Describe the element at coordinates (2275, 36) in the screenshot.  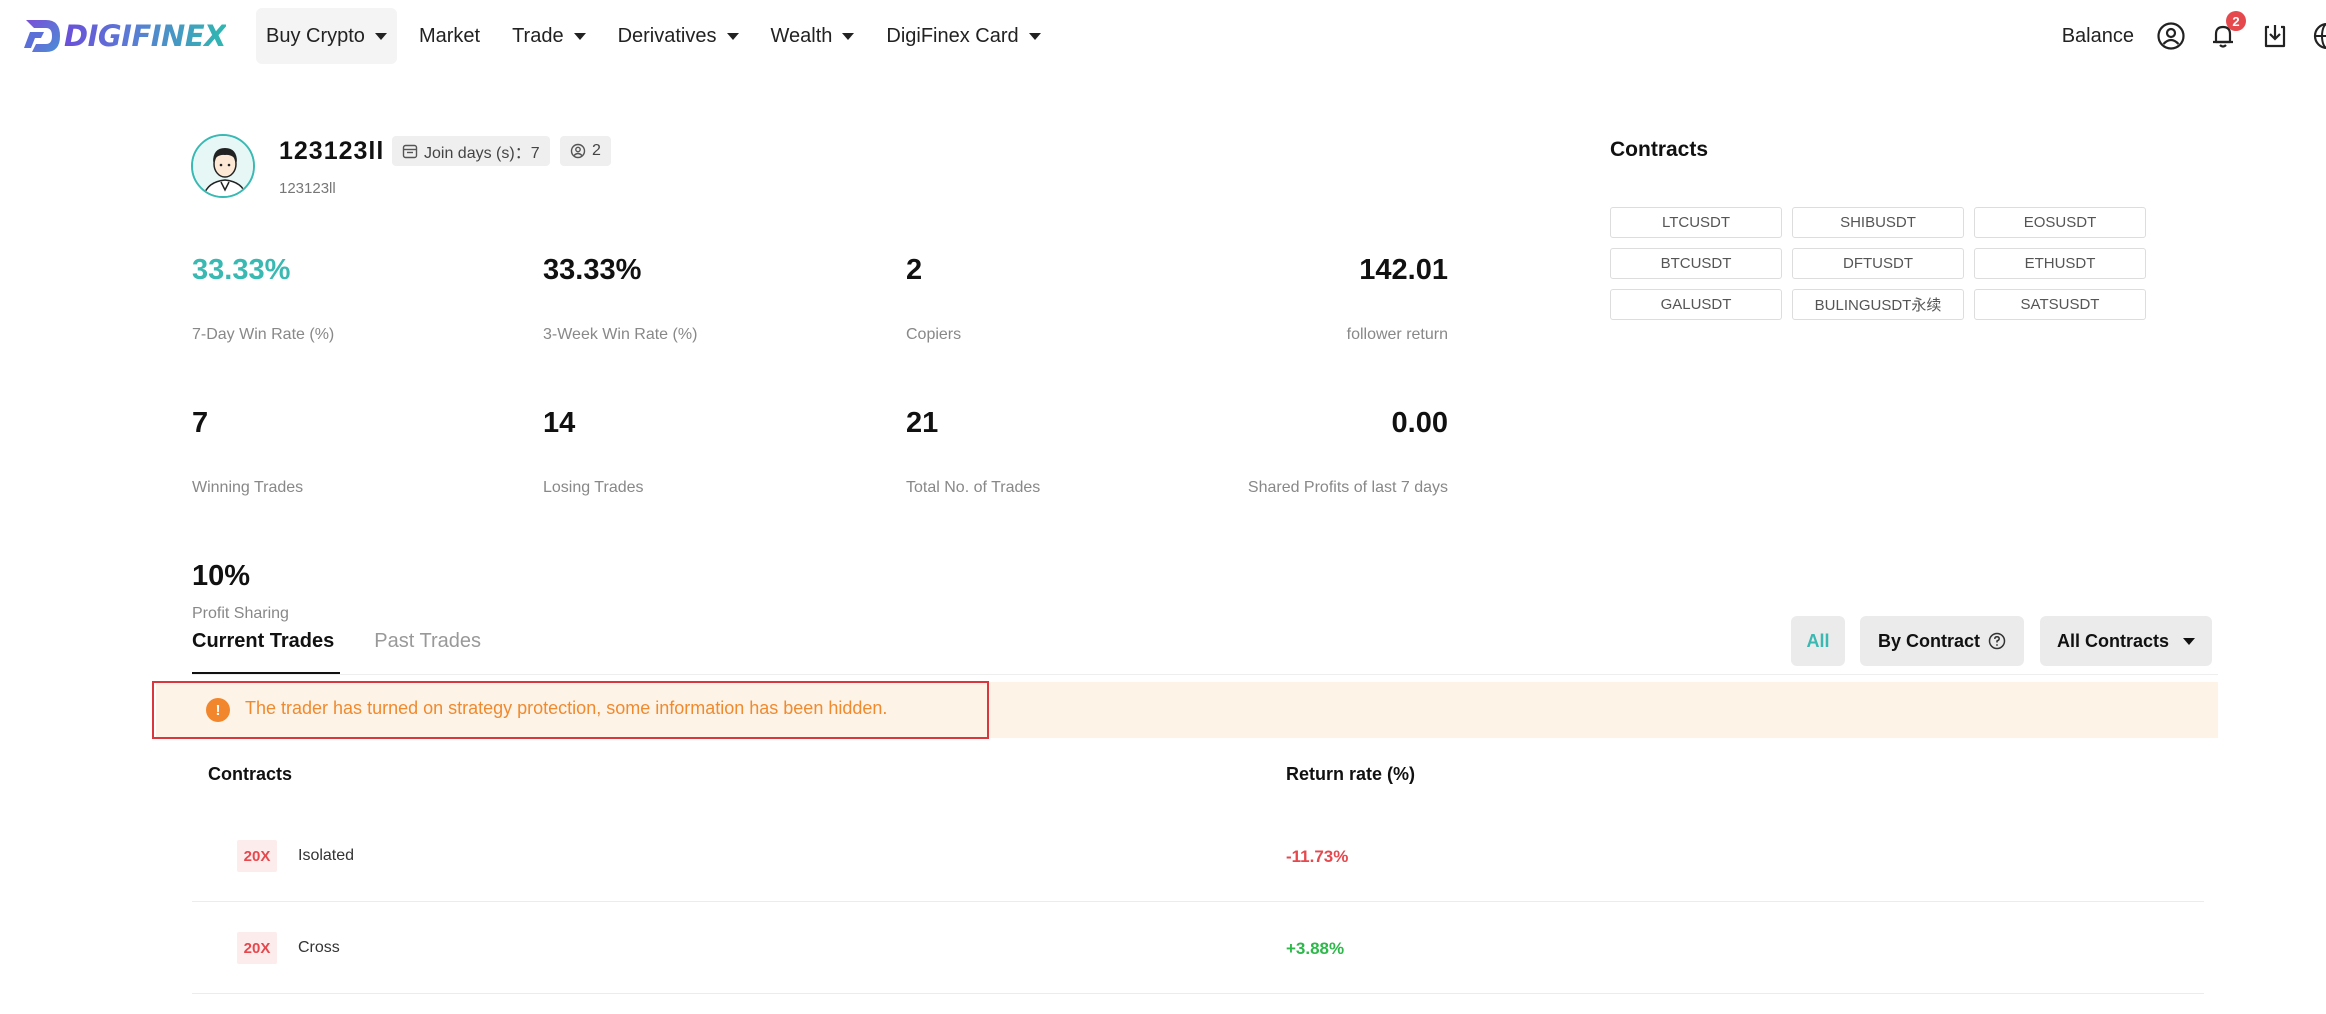
I see `download-app-icon` at that location.